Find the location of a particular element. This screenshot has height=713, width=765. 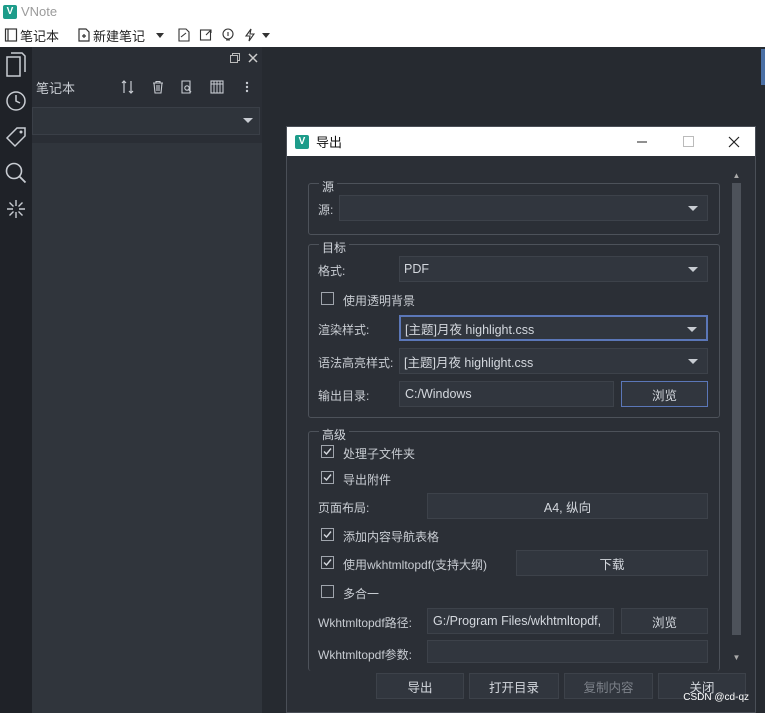

new-note-dropdown-icon is located at coordinates (160, 35).